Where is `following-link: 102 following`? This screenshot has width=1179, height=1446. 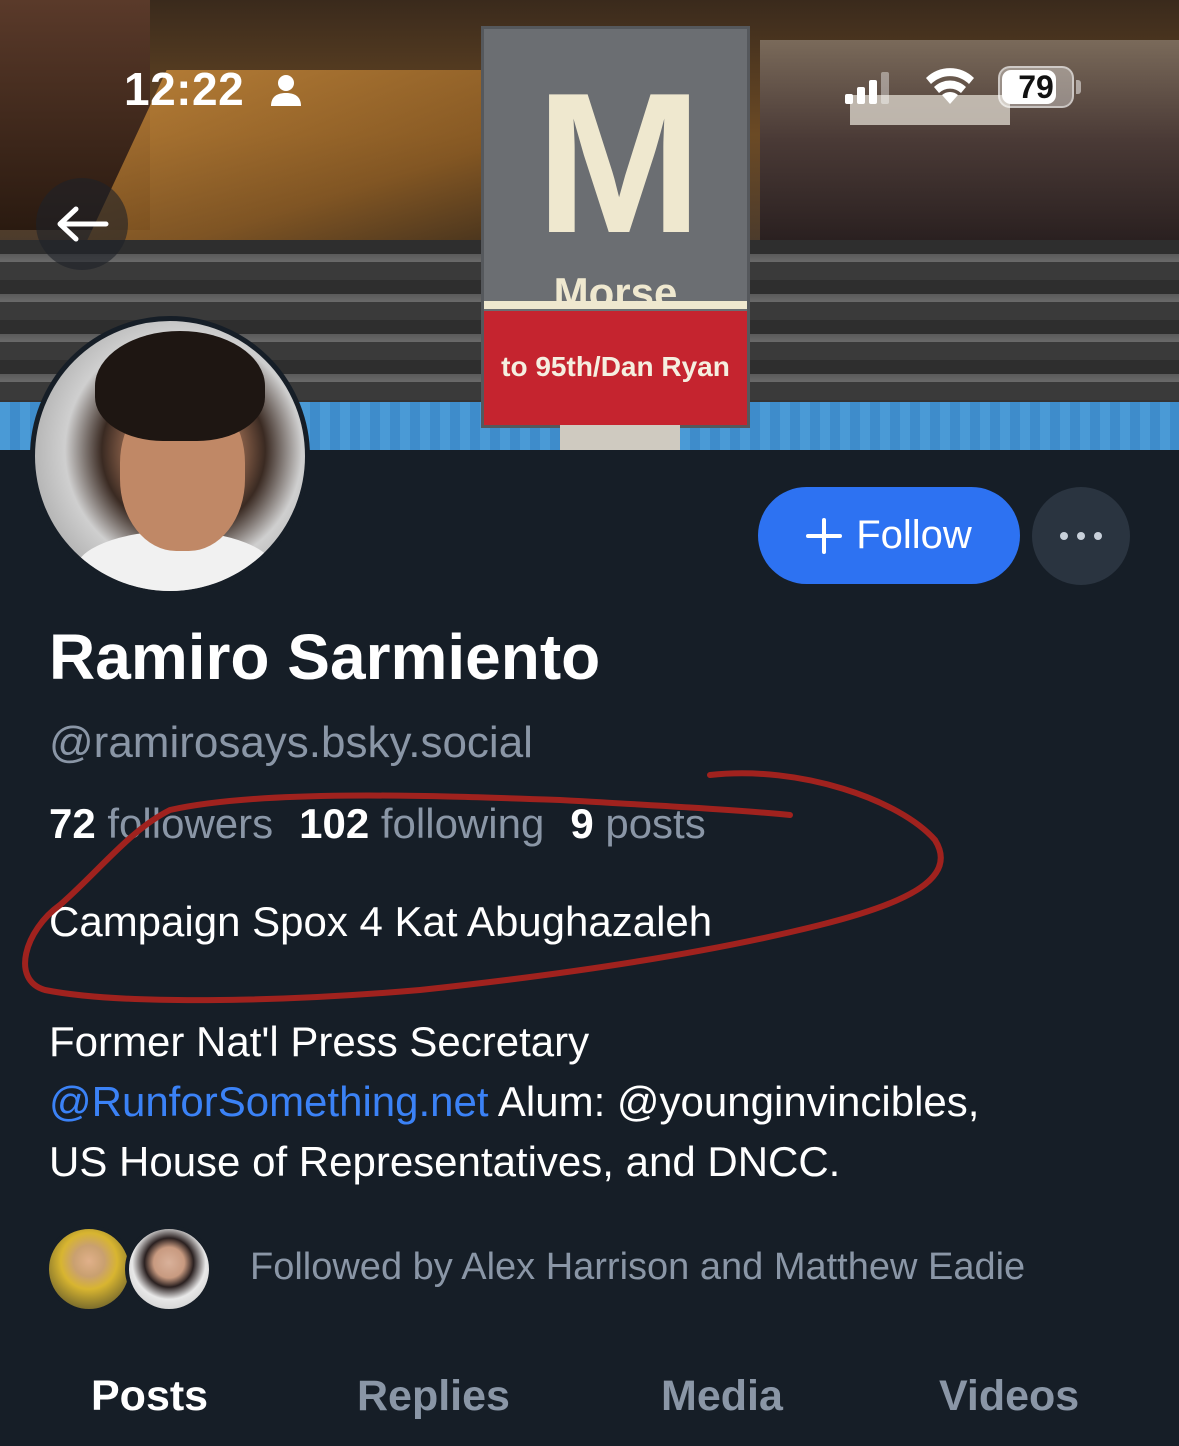
following-link: 102 following is located at coordinates (421, 823).